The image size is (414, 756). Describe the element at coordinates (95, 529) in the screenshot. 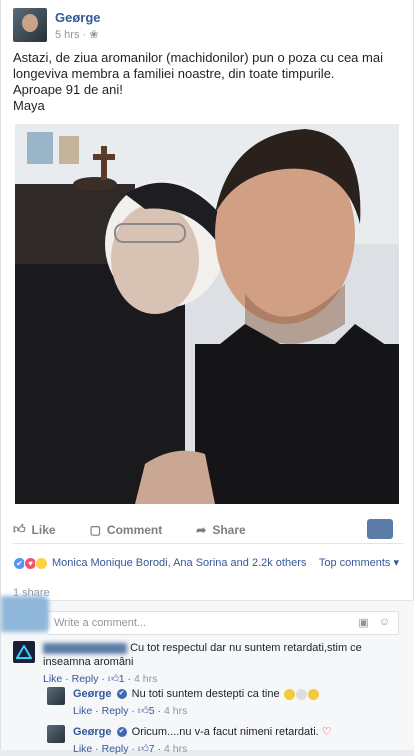

I see `comment-icon: ▢` at that location.